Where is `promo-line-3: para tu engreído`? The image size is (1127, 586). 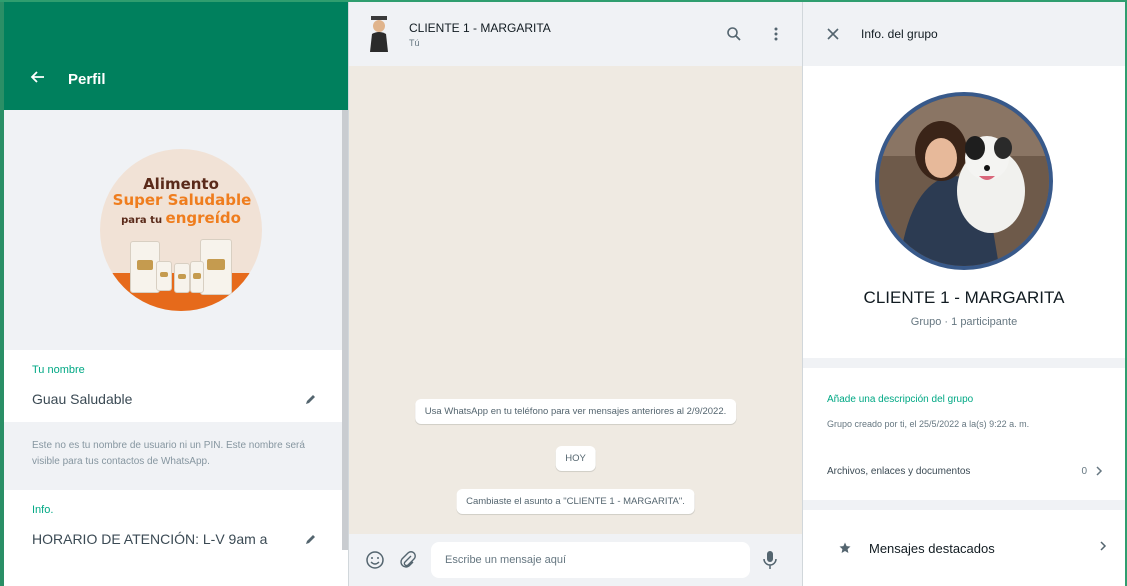
promo-line-3: para tu engreído is located at coordinates (181, 218).